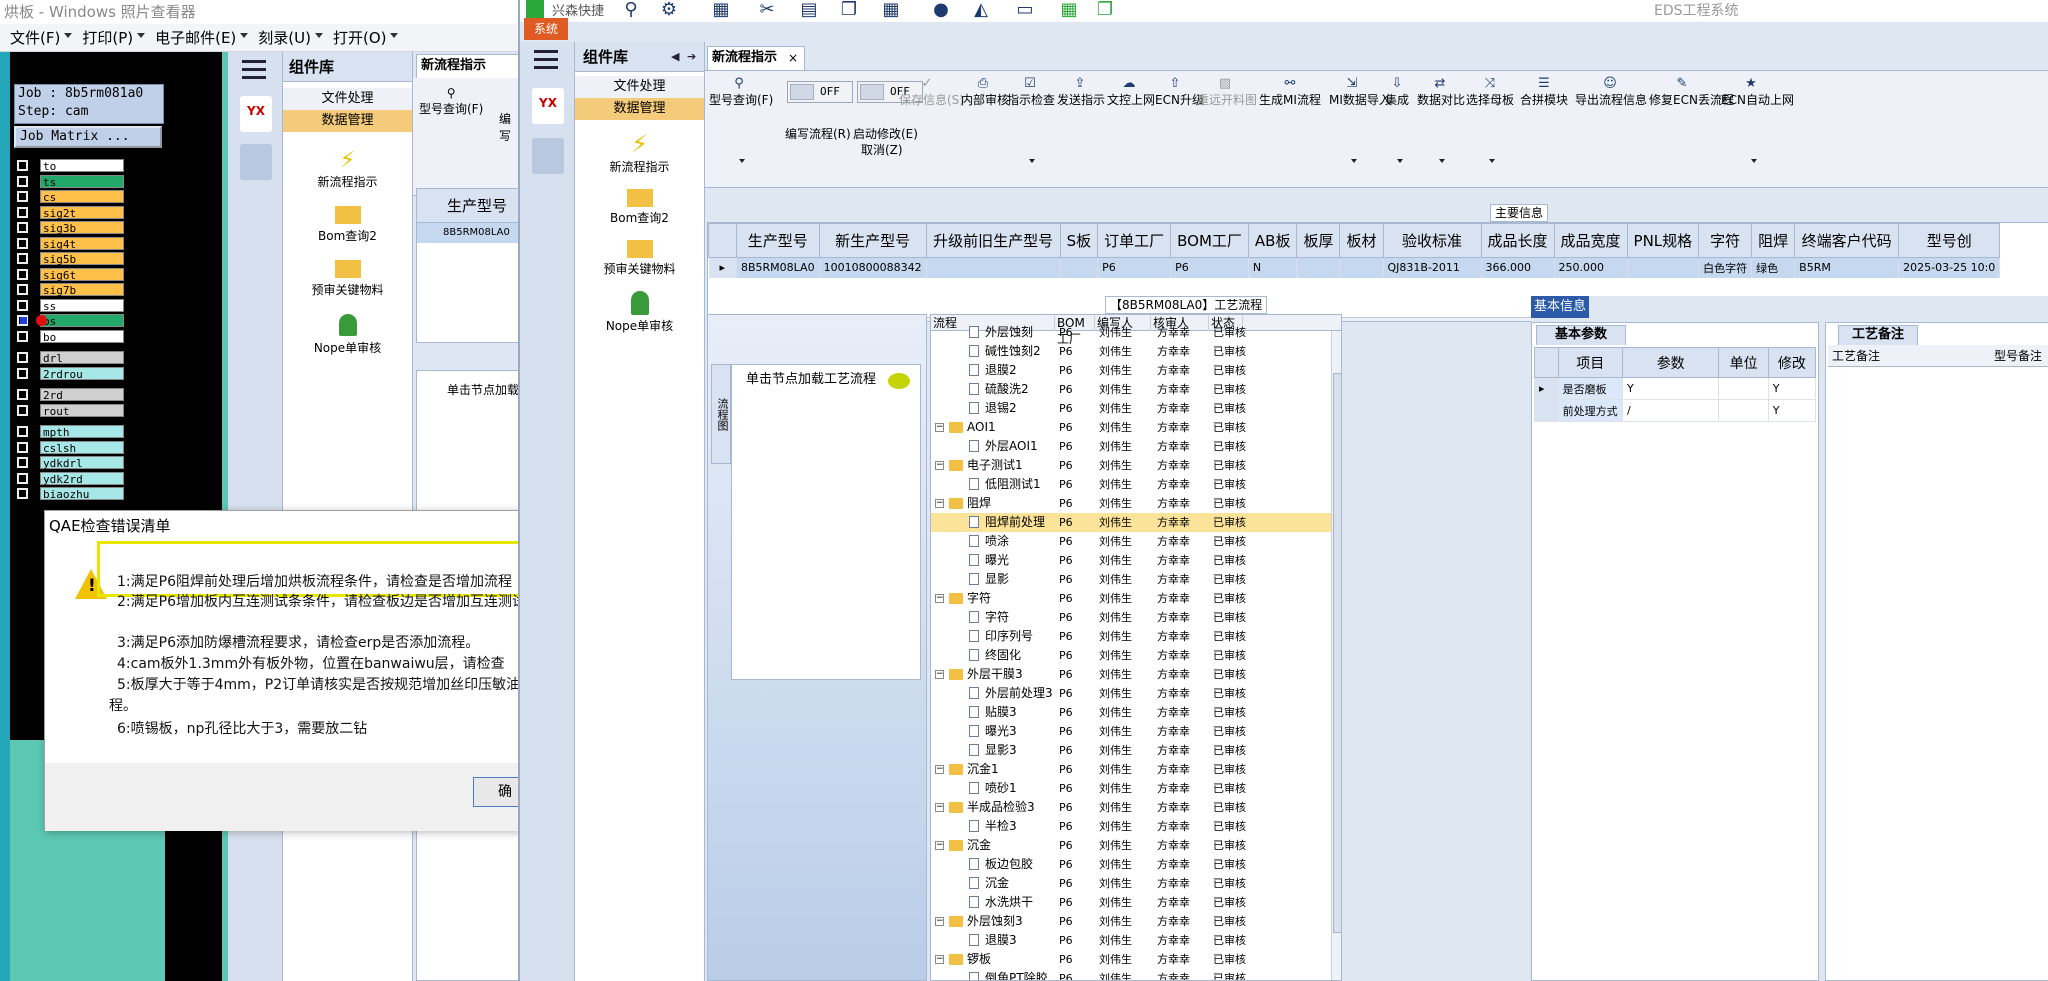 The image size is (2048, 981). What do you see at coordinates (1949, 267) in the screenshot?
I see `table-cell: 2025-03-25 10:0` at bounding box center [1949, 267].